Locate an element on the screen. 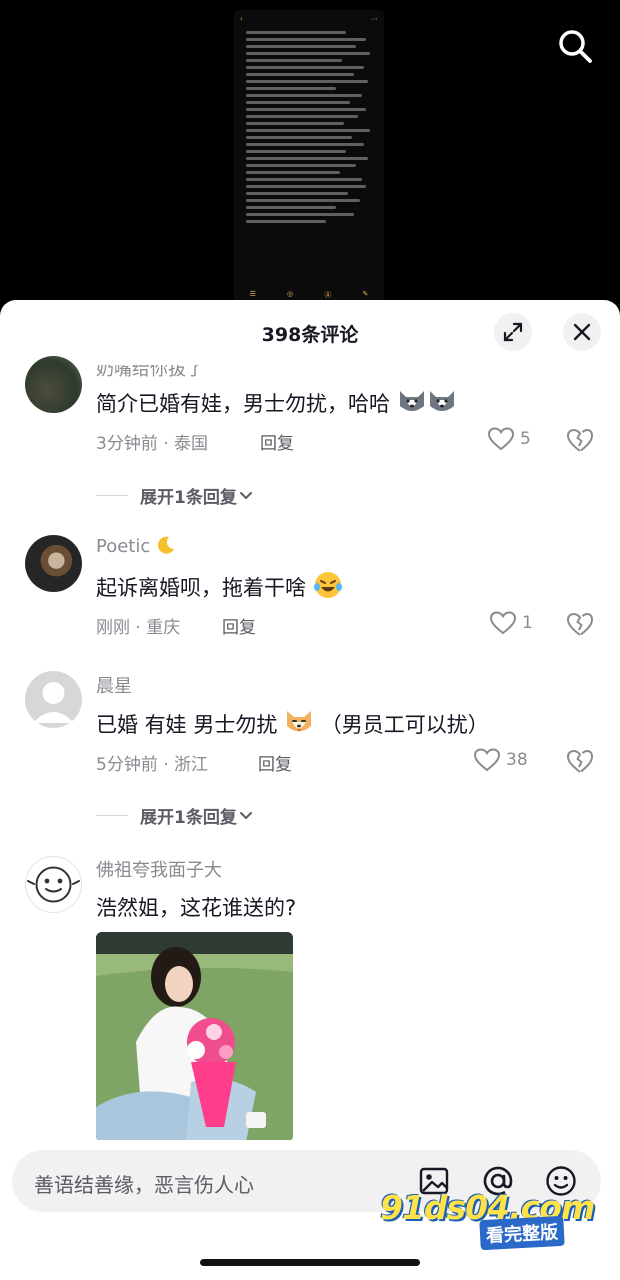  close-sheet-button is located at coordinates (582, 332).